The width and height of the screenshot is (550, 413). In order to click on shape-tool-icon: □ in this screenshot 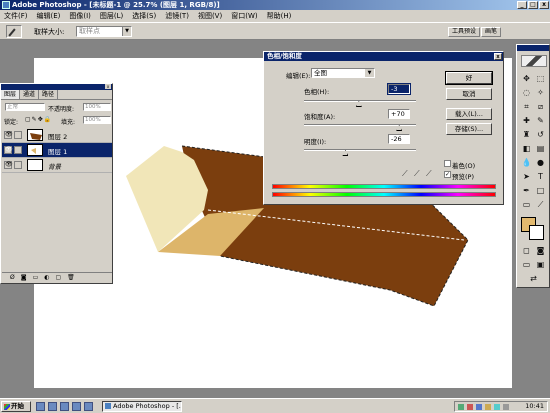, I will do `click(540, 191)`.